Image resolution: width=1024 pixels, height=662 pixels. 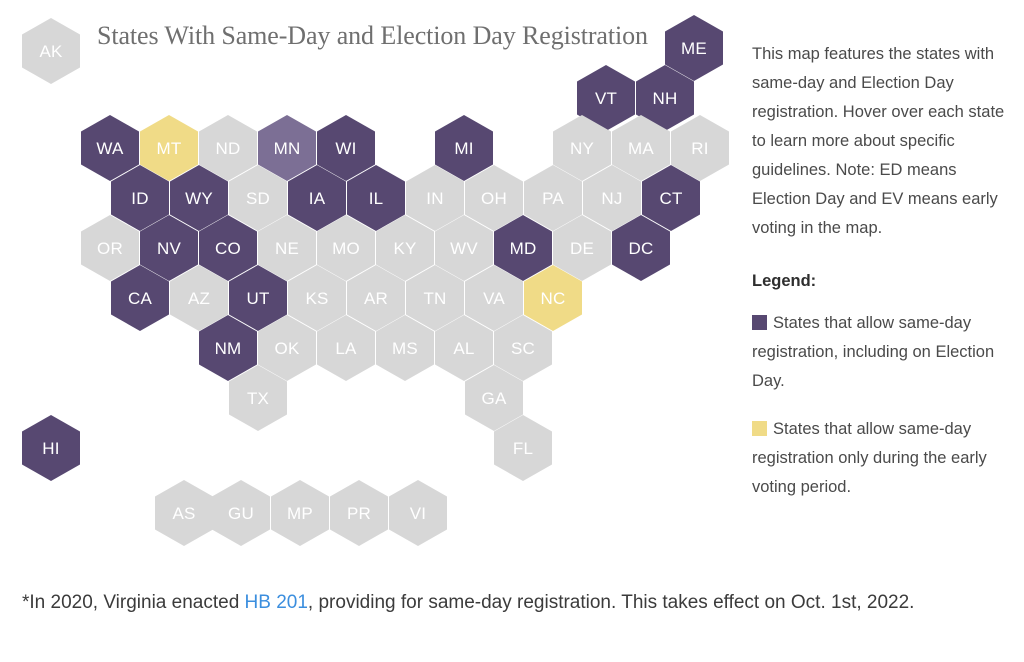 I want to click on hex-state-label: AK, so click(x=51, y=51).